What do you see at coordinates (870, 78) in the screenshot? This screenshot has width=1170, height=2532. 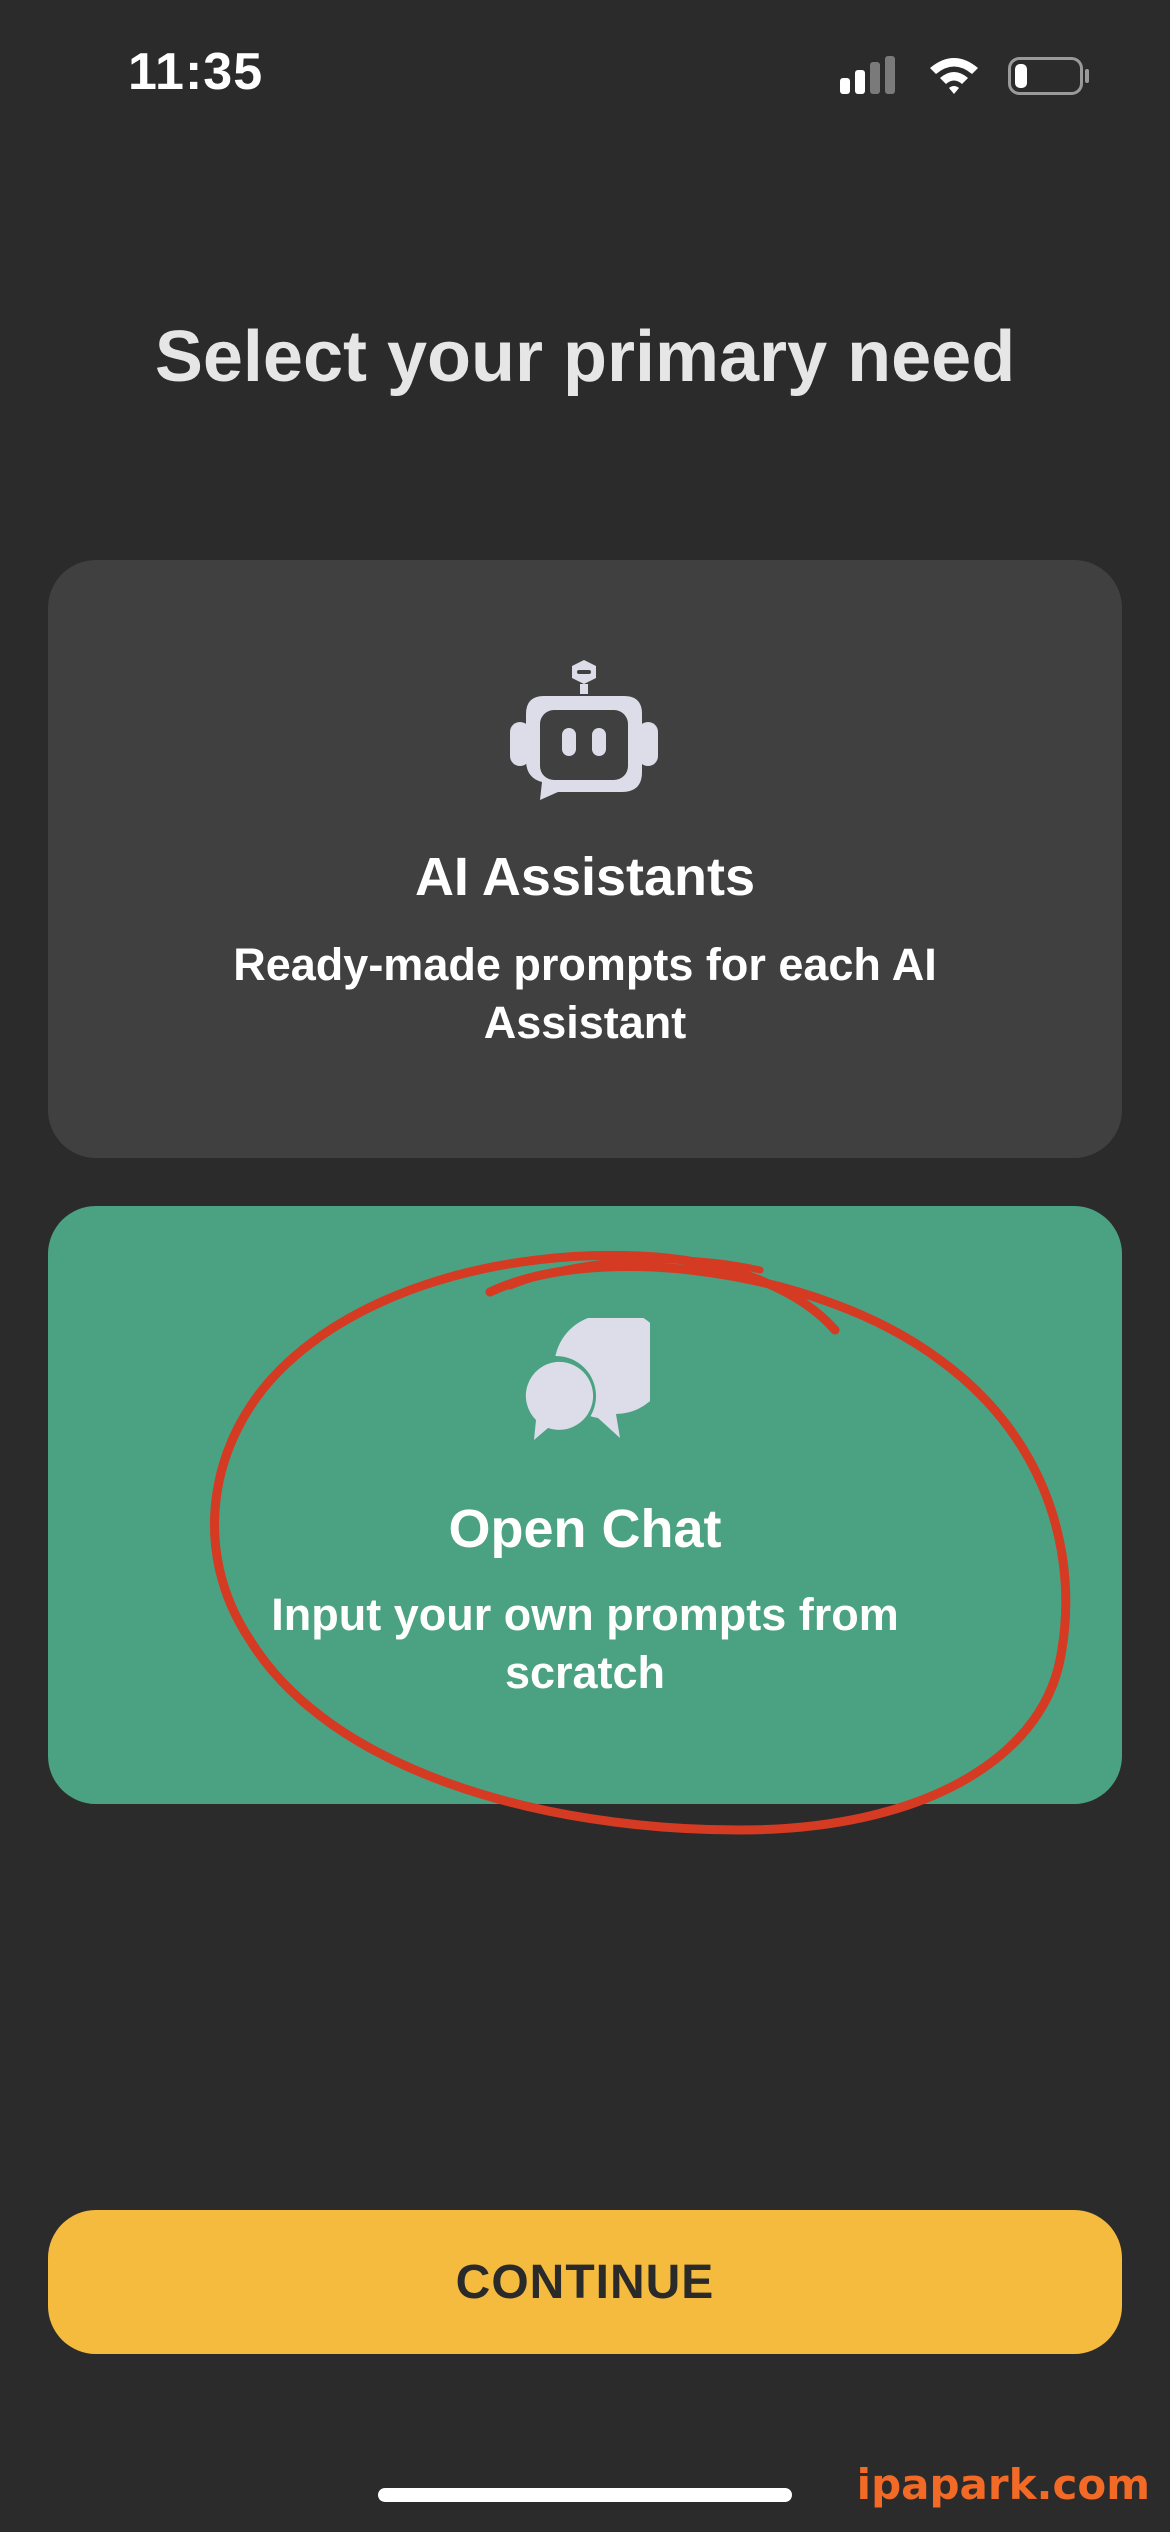 I see `cellular-signal-icon` at bounding box center [870, 78].